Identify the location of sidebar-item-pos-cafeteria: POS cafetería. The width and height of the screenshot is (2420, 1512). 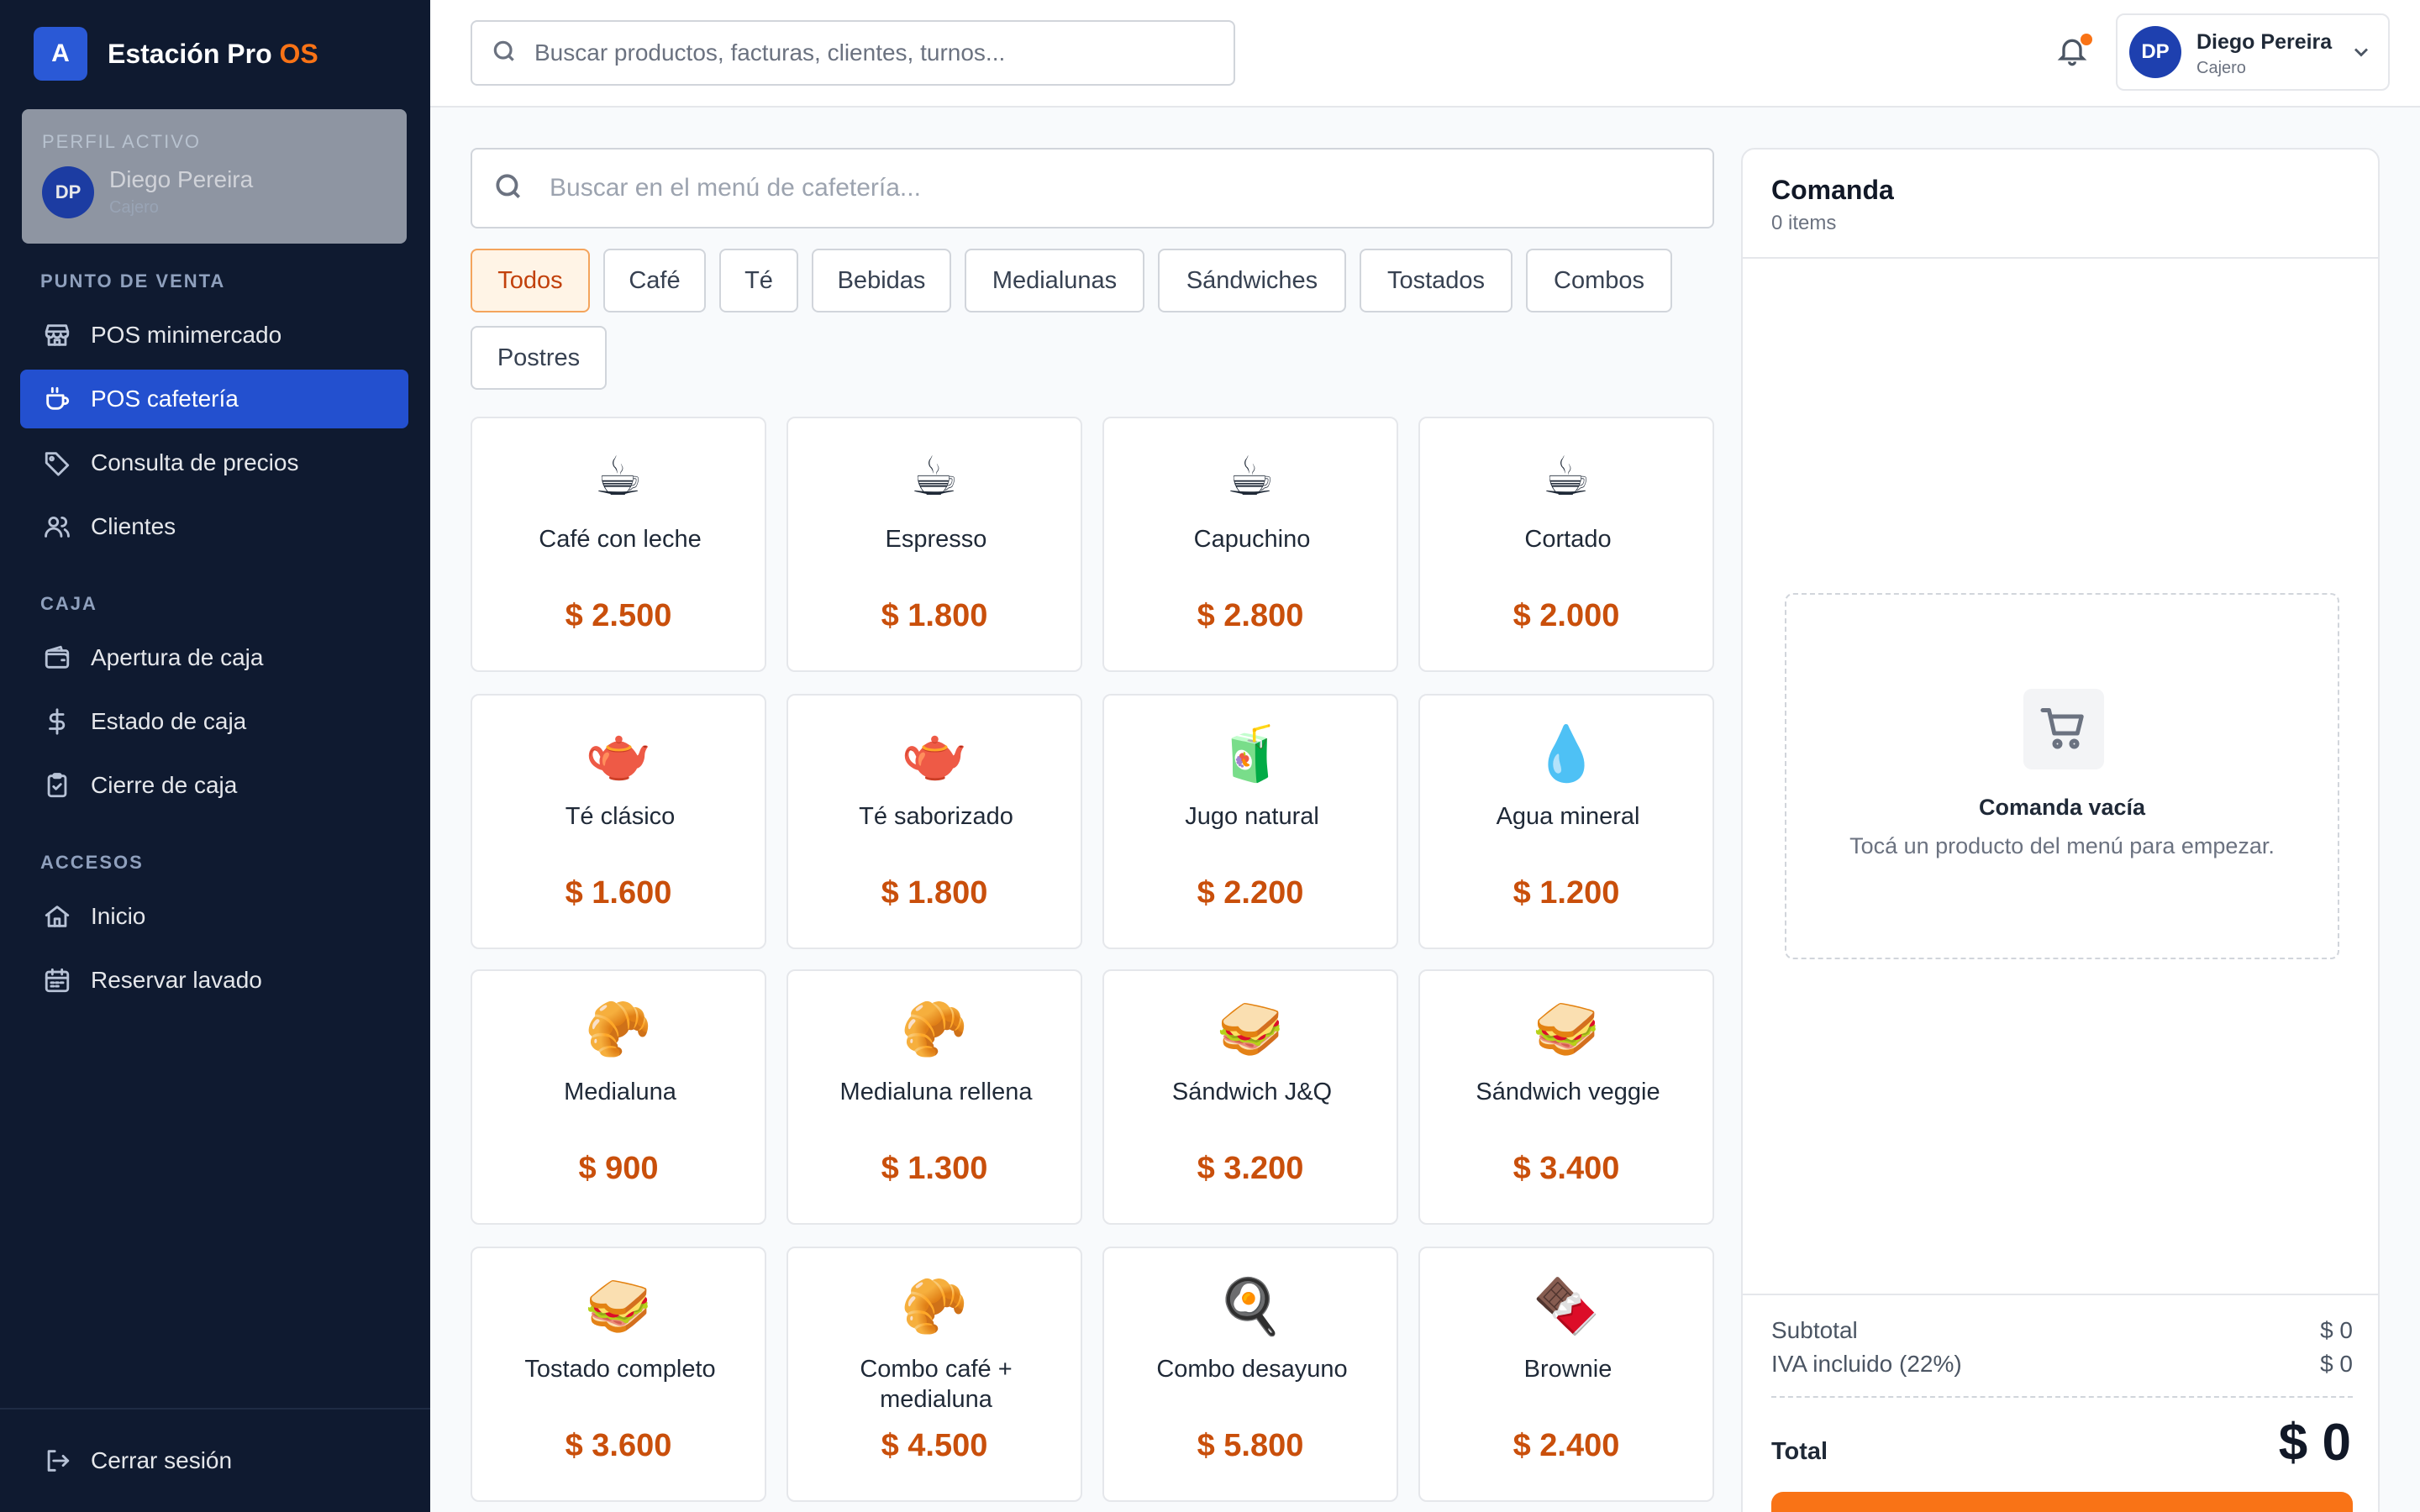
(214, 399).